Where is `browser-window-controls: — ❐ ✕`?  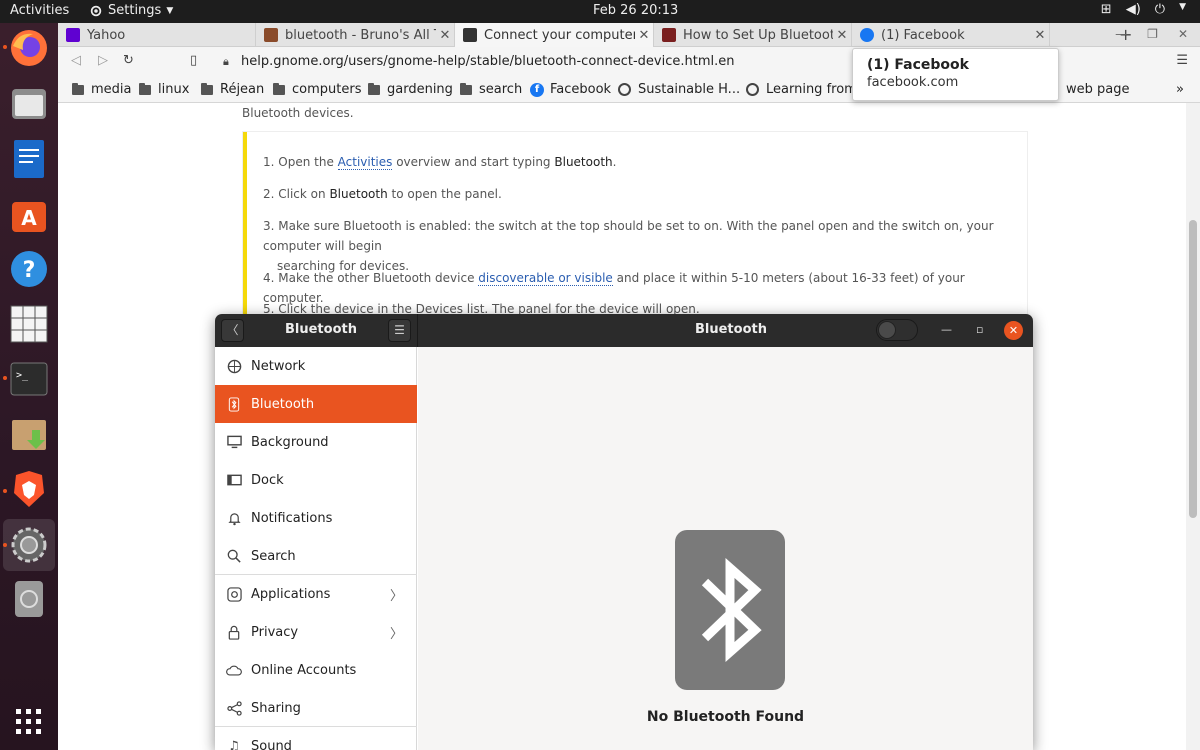 browser-window-controls: — ❐ ✕ is located at coordinates (1151, 34).